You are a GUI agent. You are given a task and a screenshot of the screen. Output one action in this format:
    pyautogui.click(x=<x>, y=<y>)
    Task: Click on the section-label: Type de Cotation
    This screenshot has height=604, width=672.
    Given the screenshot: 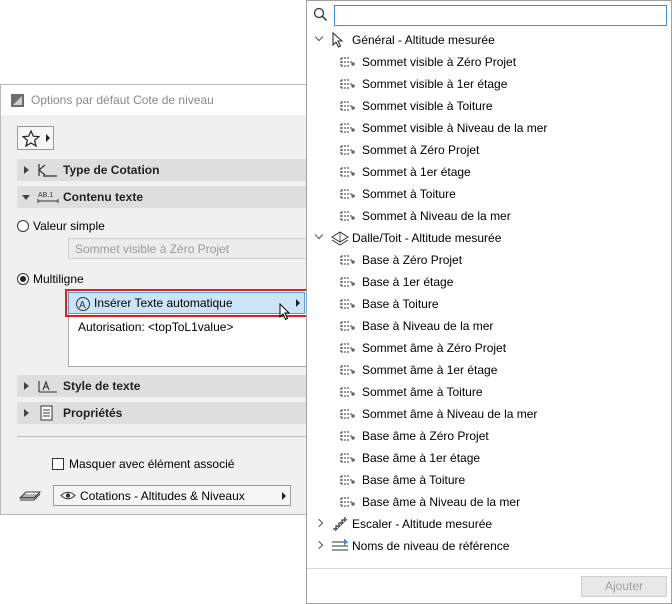 What is the action you would take?
    pyautogui.click(x=111, y=170)
    